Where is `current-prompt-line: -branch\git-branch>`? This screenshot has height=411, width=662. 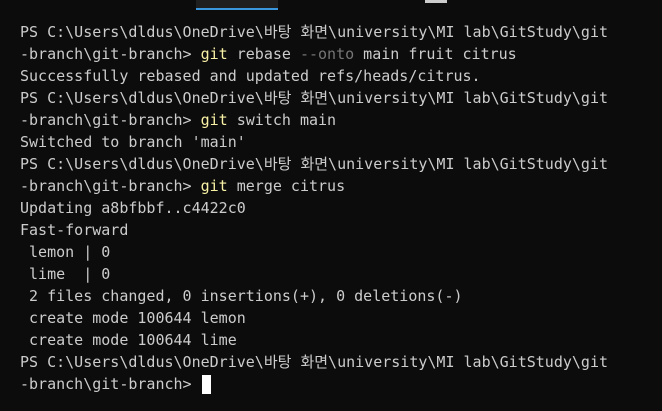
current-prompt-line: -branch\git-branch> is located at coordinates (341, 384).